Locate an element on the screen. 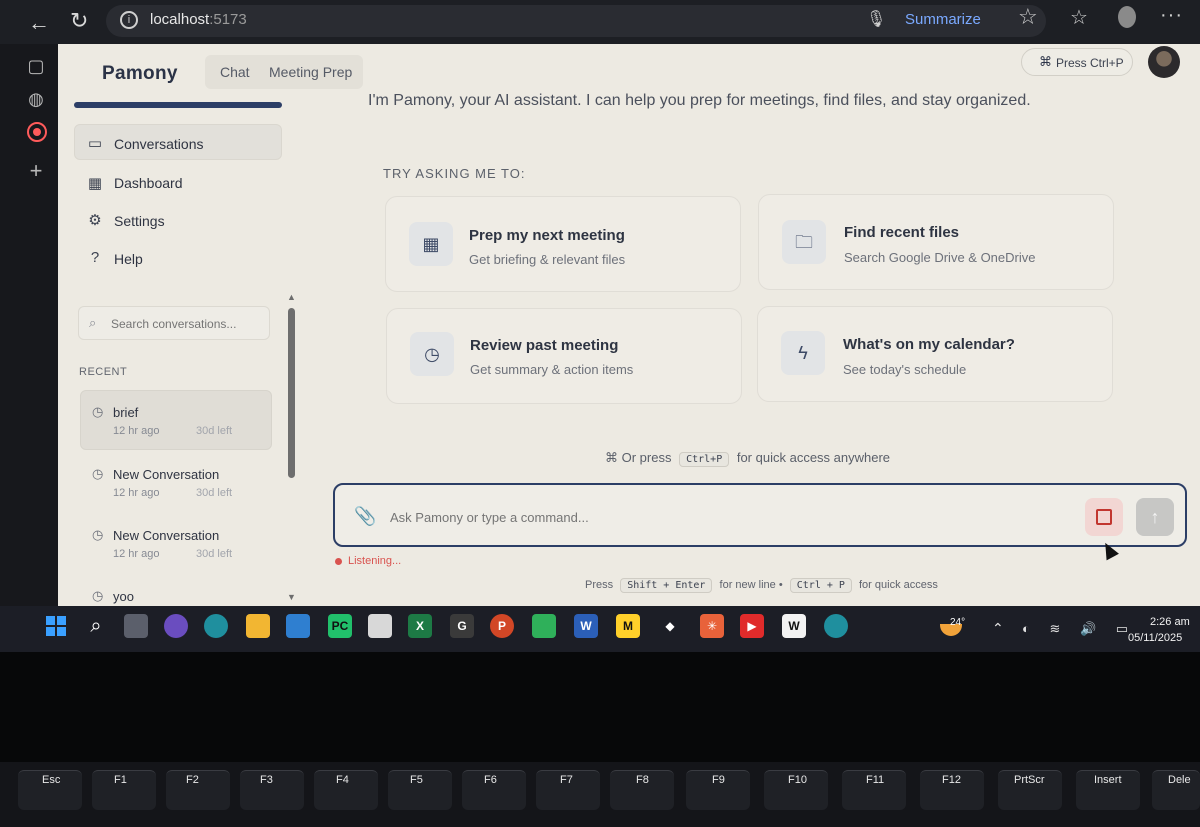 The width and height of the screenshot is (1200, 827). search-input is located at coordinates (186, 324).